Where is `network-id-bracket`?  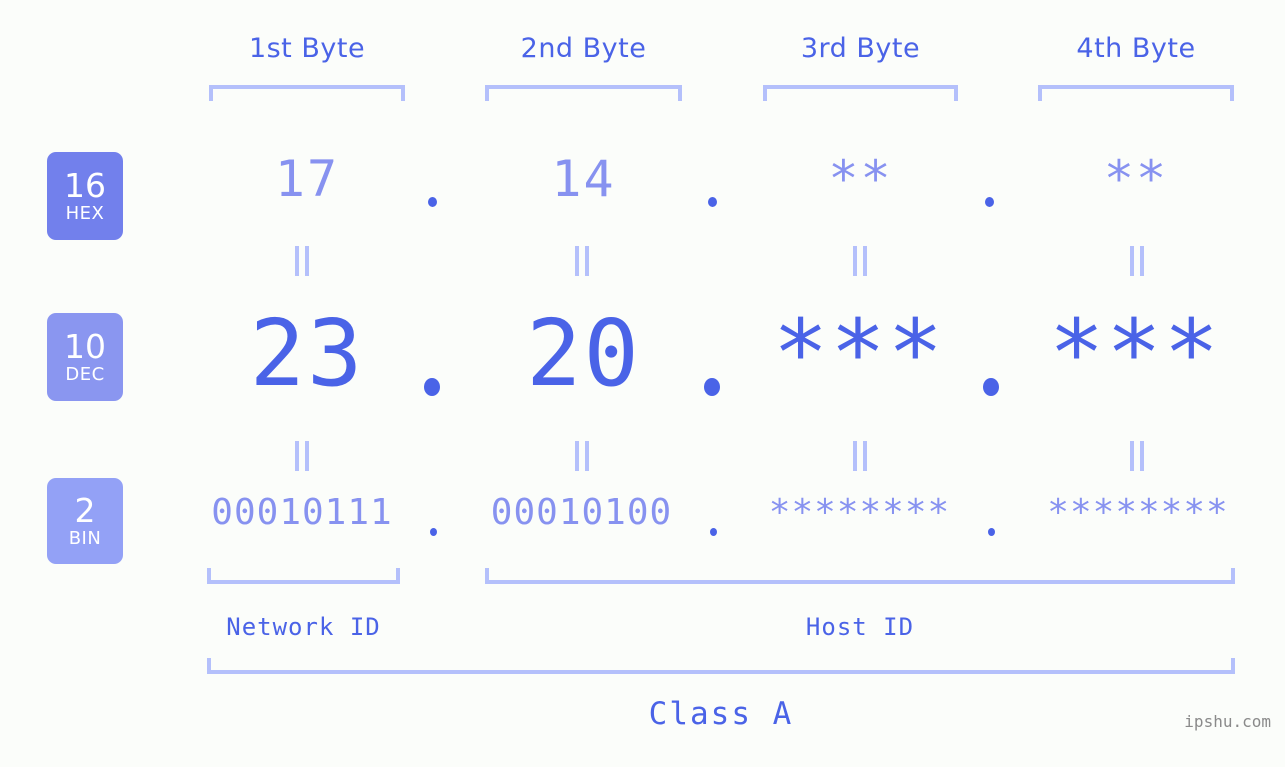
network-id-bracket is located at coordinates (303, 576).